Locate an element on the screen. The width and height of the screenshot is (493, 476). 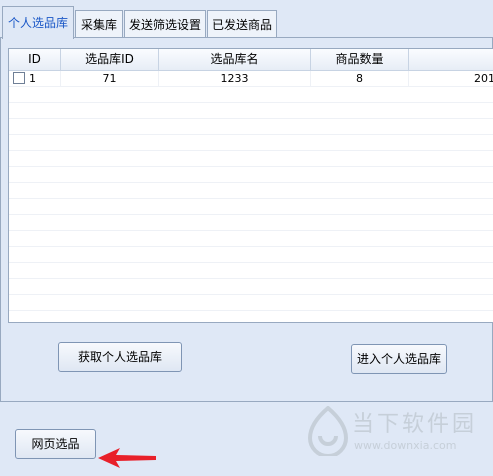
tab-strip: 个人选品库 采集库 发送筛选设置 已发送商品 is located at coordinates (246, 22).